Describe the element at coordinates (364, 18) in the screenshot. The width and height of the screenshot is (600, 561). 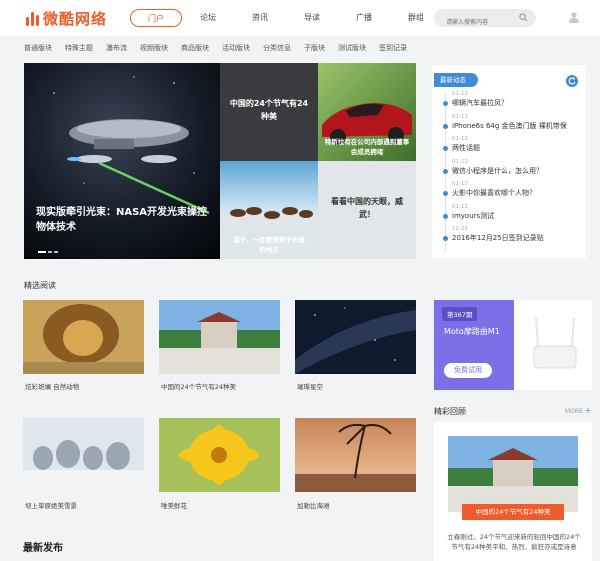
I see `nav-broadcast: 广播` at that location.